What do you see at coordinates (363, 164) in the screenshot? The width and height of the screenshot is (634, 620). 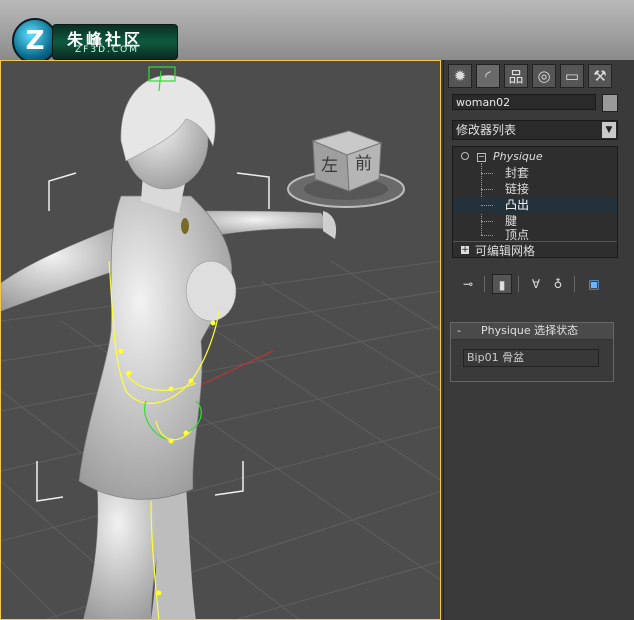 I see `view-cube-front-label: 前` at bounding box center [363, 164].